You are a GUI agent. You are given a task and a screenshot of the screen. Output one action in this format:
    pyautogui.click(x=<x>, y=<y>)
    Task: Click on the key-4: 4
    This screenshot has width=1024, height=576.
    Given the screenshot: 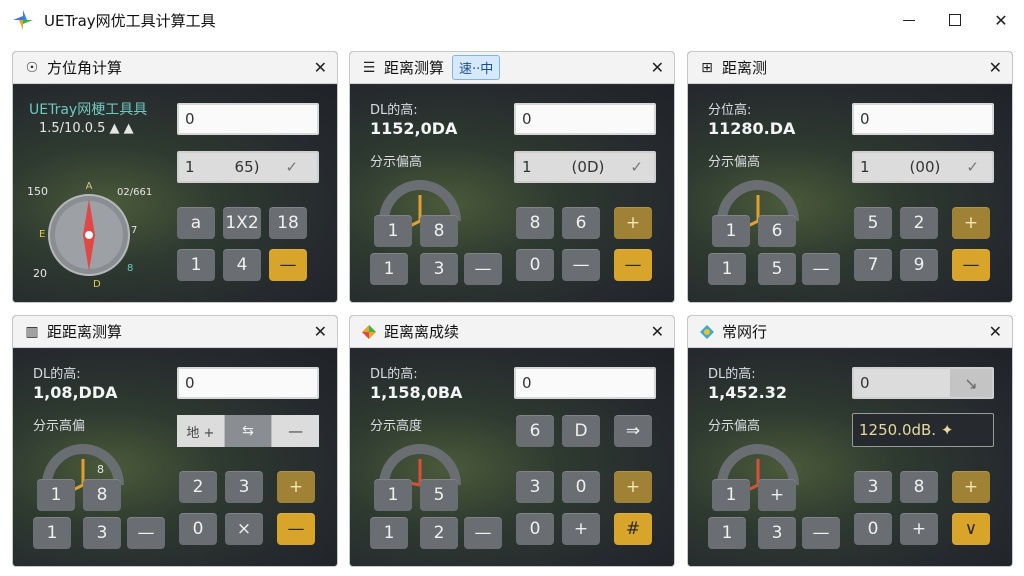 What is the action you would take?
    pyautogui.click(x=242, y=265)
    